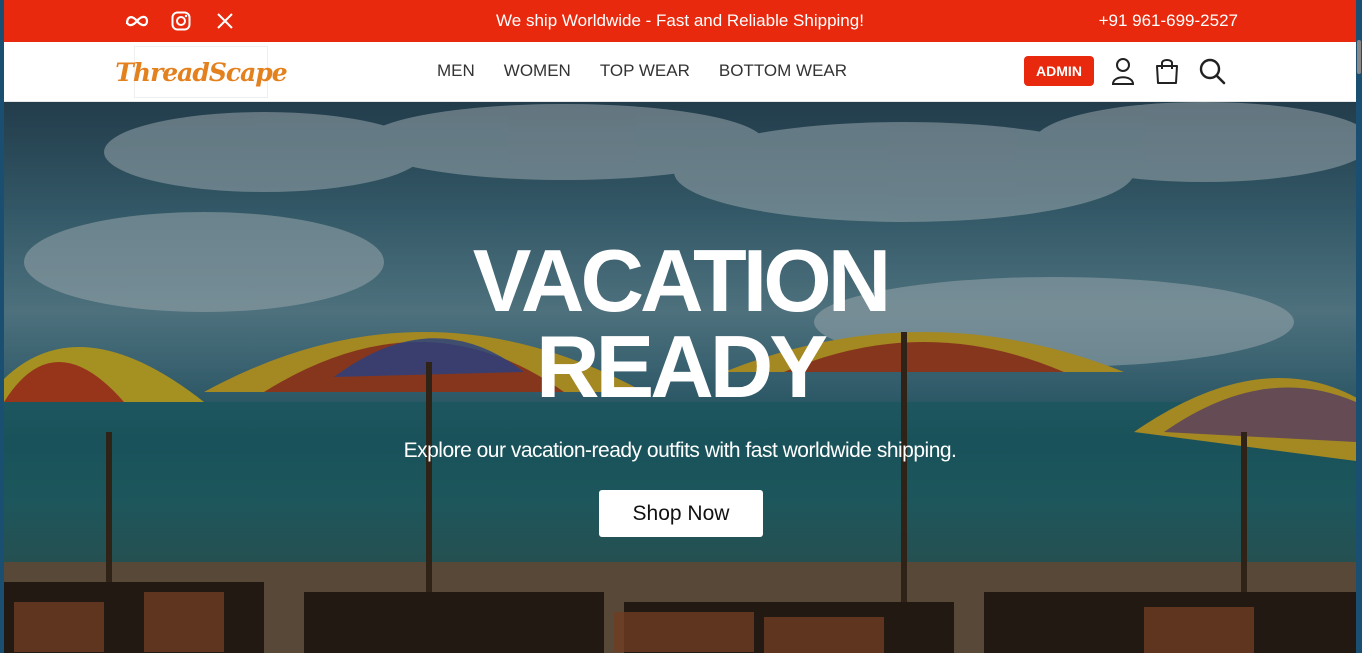 This screenshot has height=653, width=1362. Describe the element at coordinates (681, 513) in the screenshot. I see `shop-now-button: Shop Now` at that location.